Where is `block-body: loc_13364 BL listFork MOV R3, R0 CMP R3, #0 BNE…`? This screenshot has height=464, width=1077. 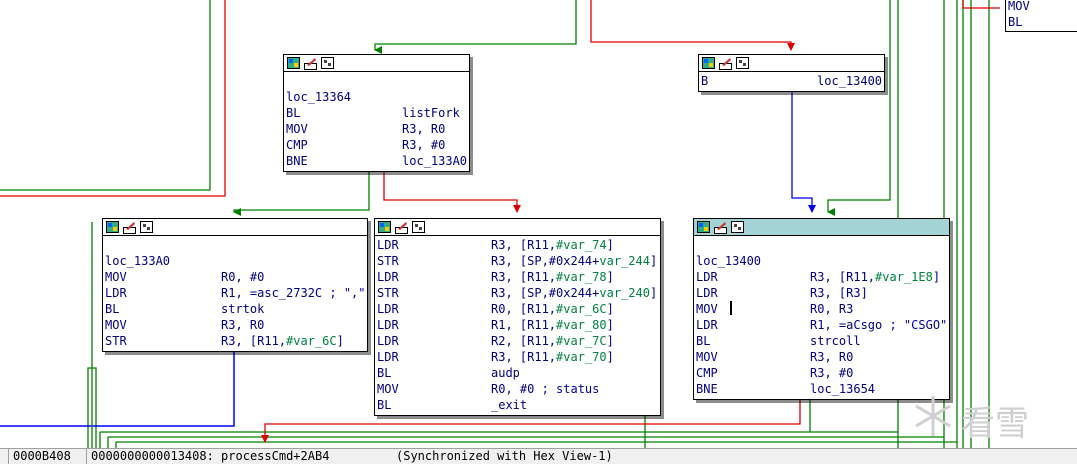 block-body: loc_13364 BL listFork MOV R3, R0 CMP R3, #0 BNE… is located at coordinates (376, 120).